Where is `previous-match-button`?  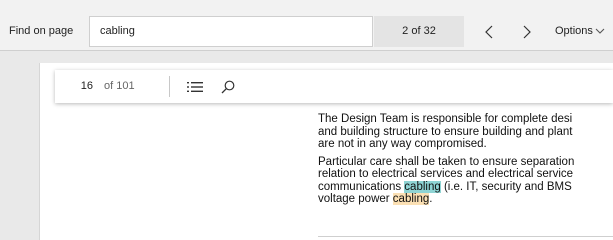 previous-match-button is located at coordinates (489, 31).